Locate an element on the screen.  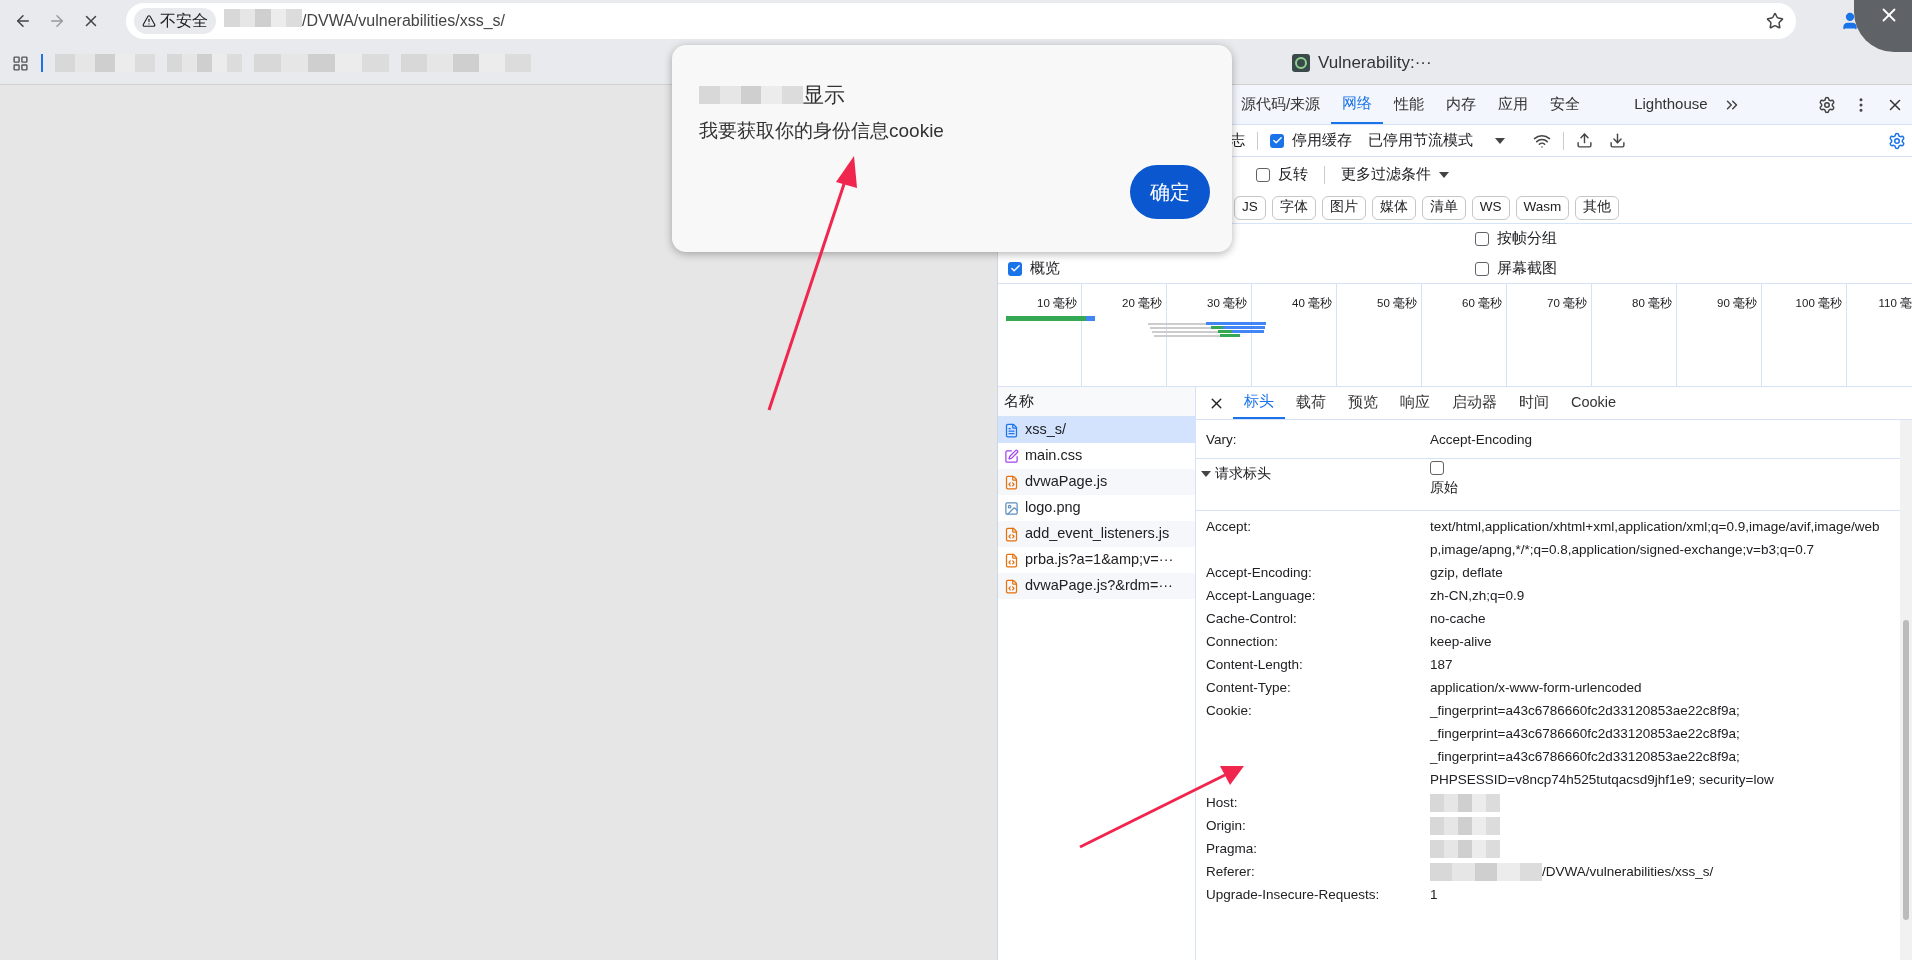
request-row: add_event_listeners.js is located at coordinates (1096, 534).